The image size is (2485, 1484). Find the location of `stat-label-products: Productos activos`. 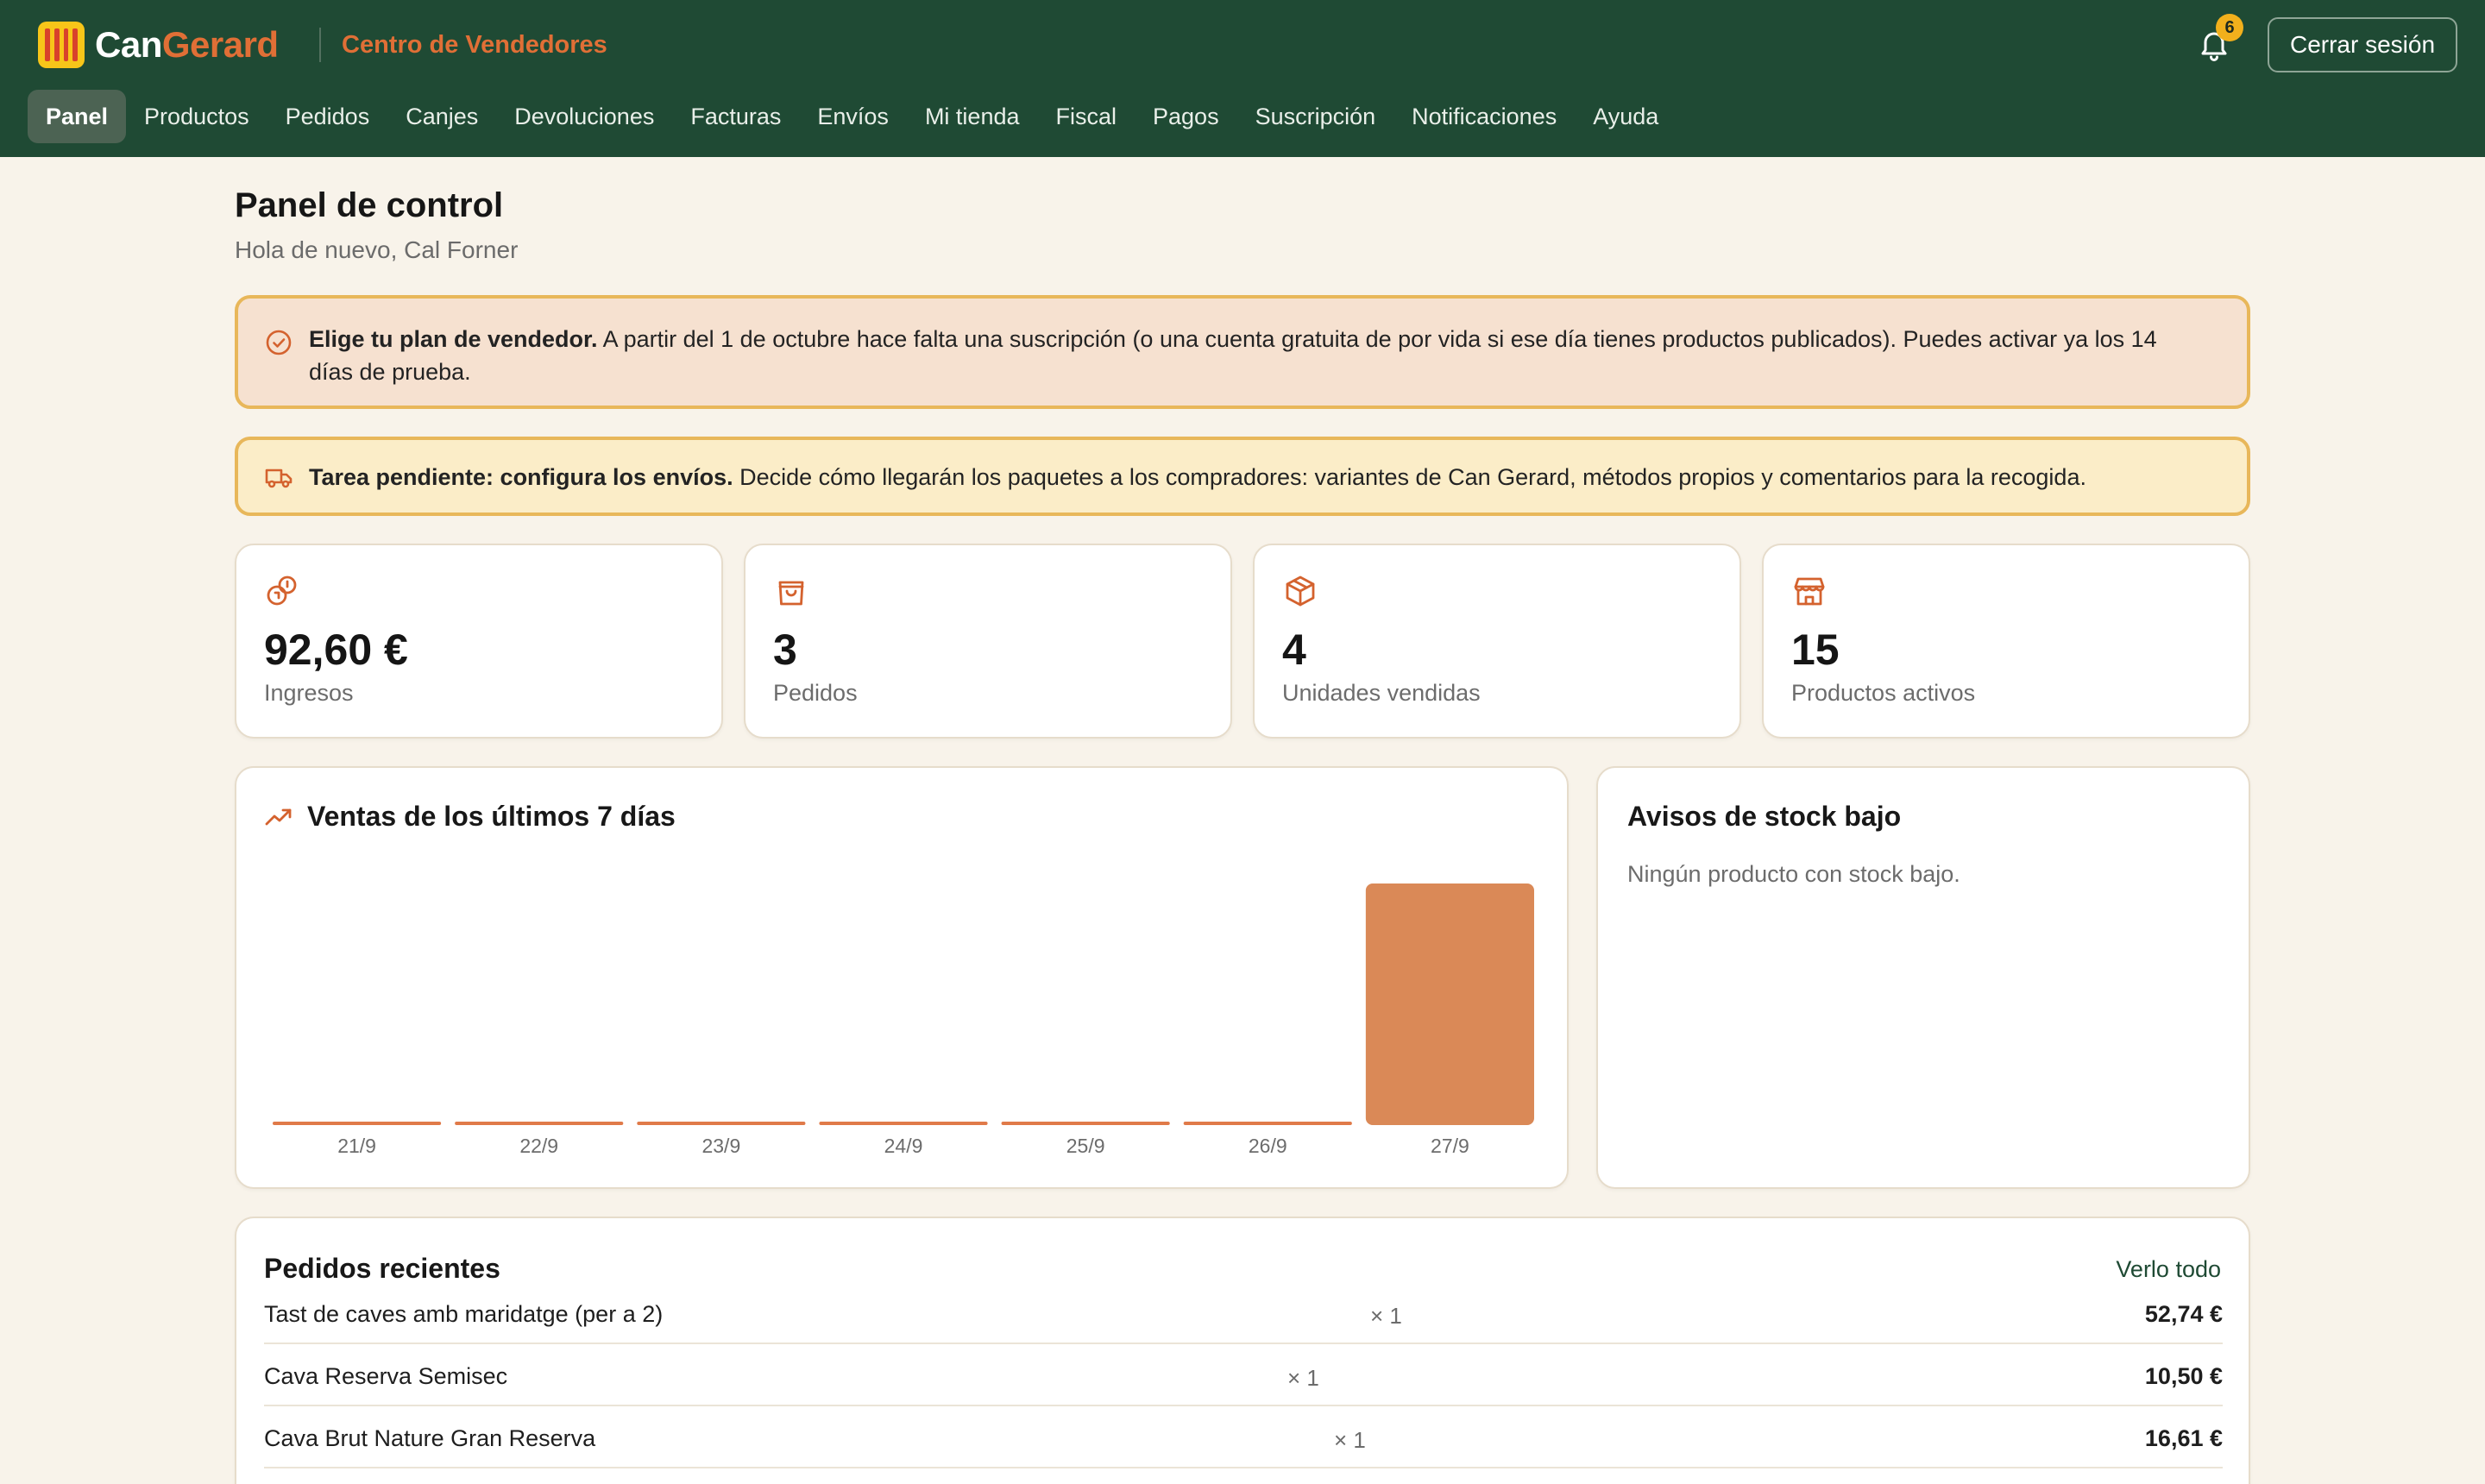

stat-label-products: Productos activos is located at coordinates (1884, 693).